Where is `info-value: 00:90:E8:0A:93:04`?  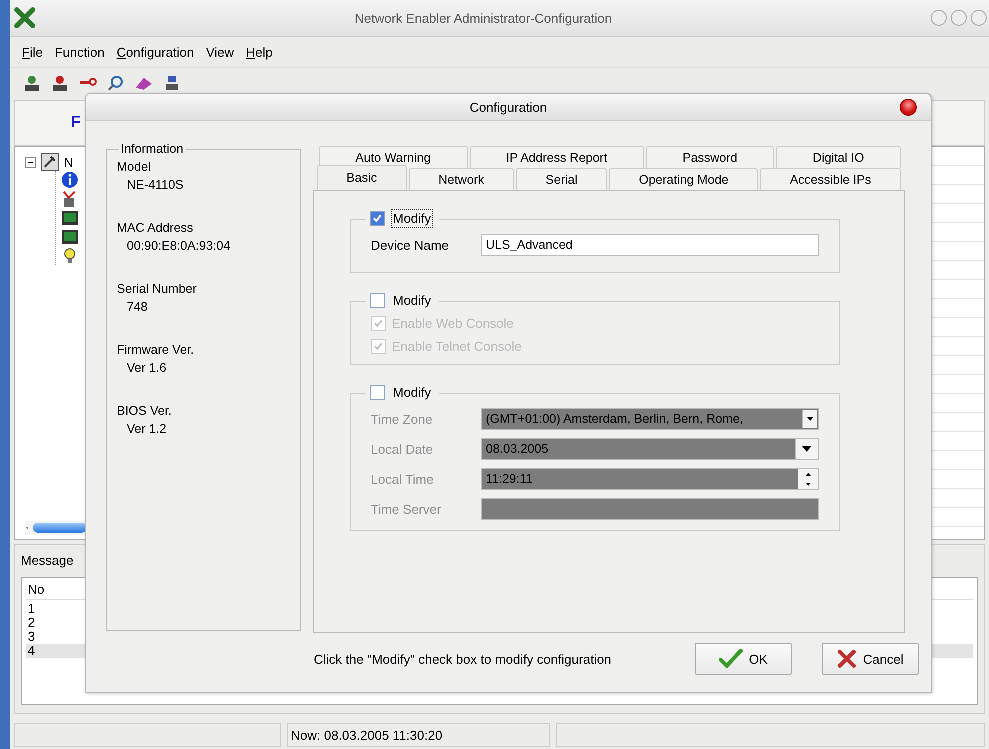
info-value: 00:90:E8:0A:93:04 is located at coordinates (179, 245).